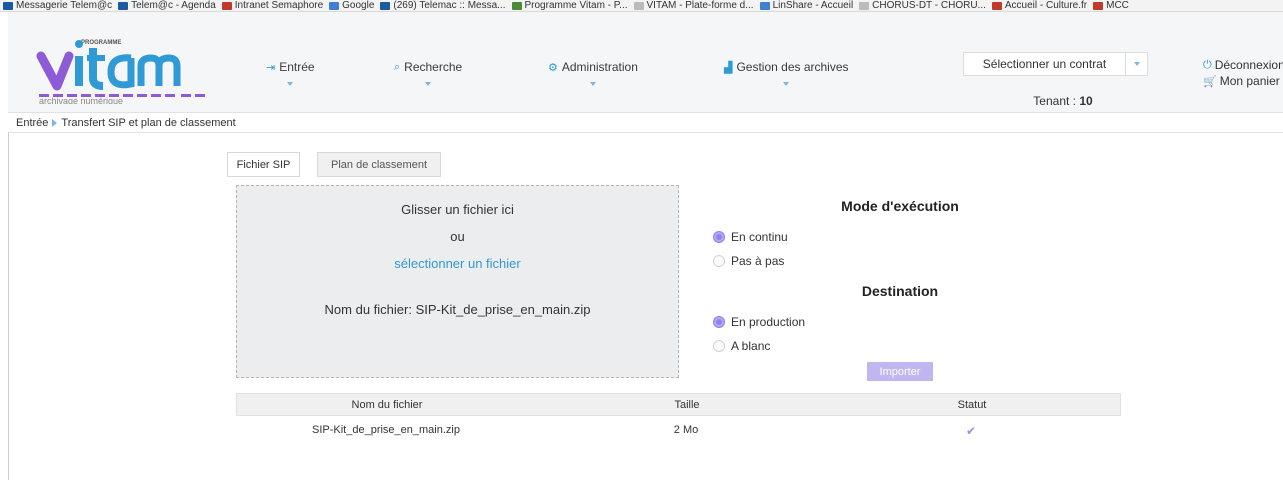  I want to click on nav-administration: ⚙ Administration, so click(593, 73).